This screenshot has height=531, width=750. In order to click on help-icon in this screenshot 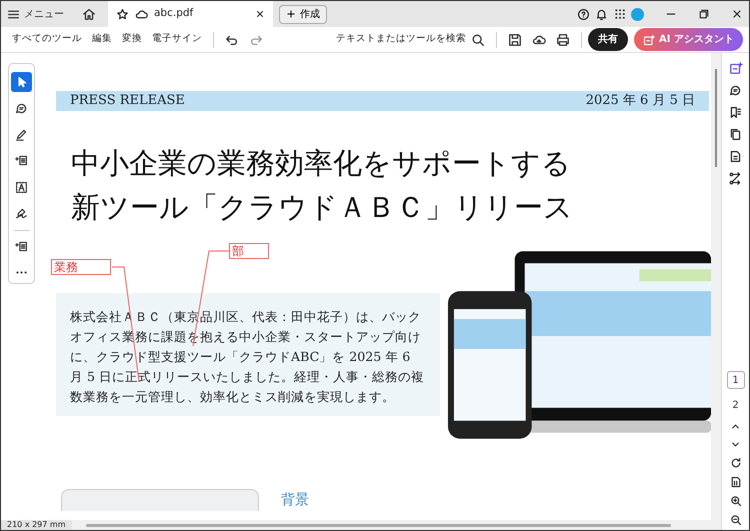, I will do `click(583, 14)`.